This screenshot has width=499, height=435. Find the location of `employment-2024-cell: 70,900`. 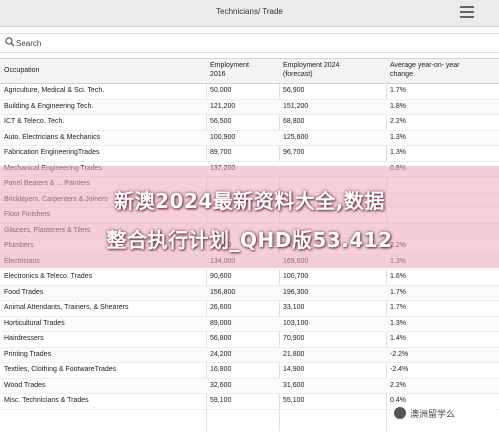

employment-2024-cell: 70,900 is located at coordinates (294, 338).